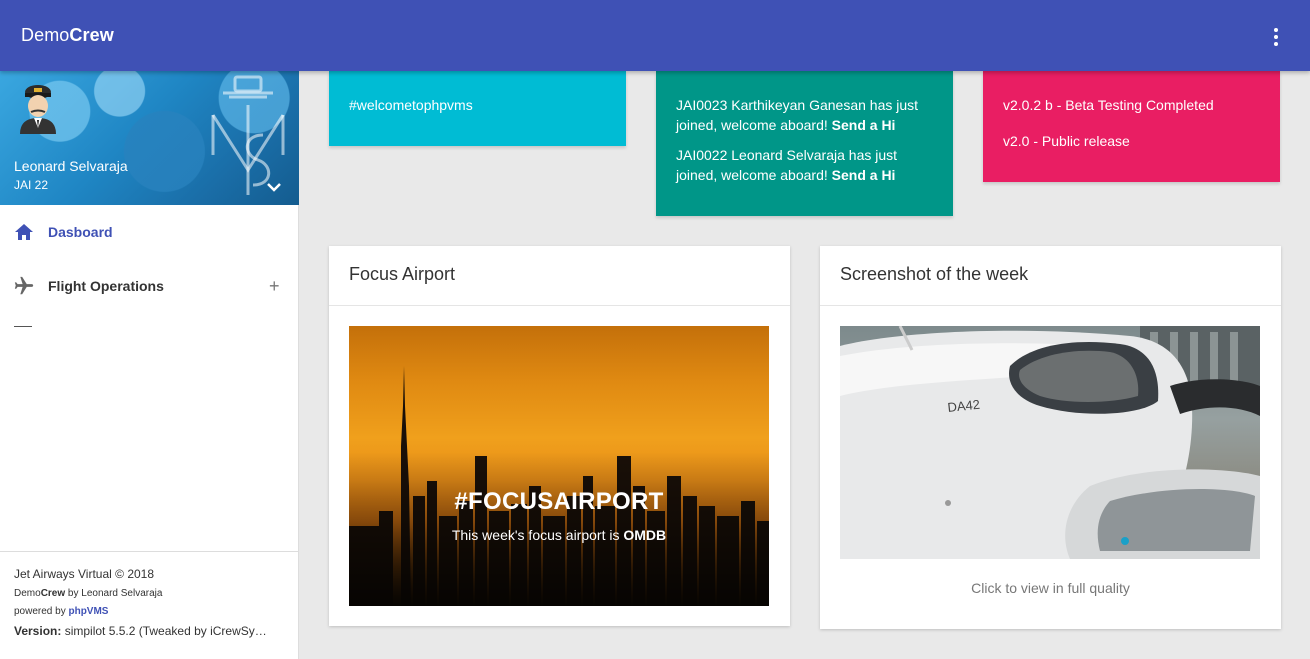 The height and width of the screenshot is (659, 1310). What do you see at coordinates (24, 285) in the screenshot?
I see `airplane-icon` at bounding box center [24, 285].